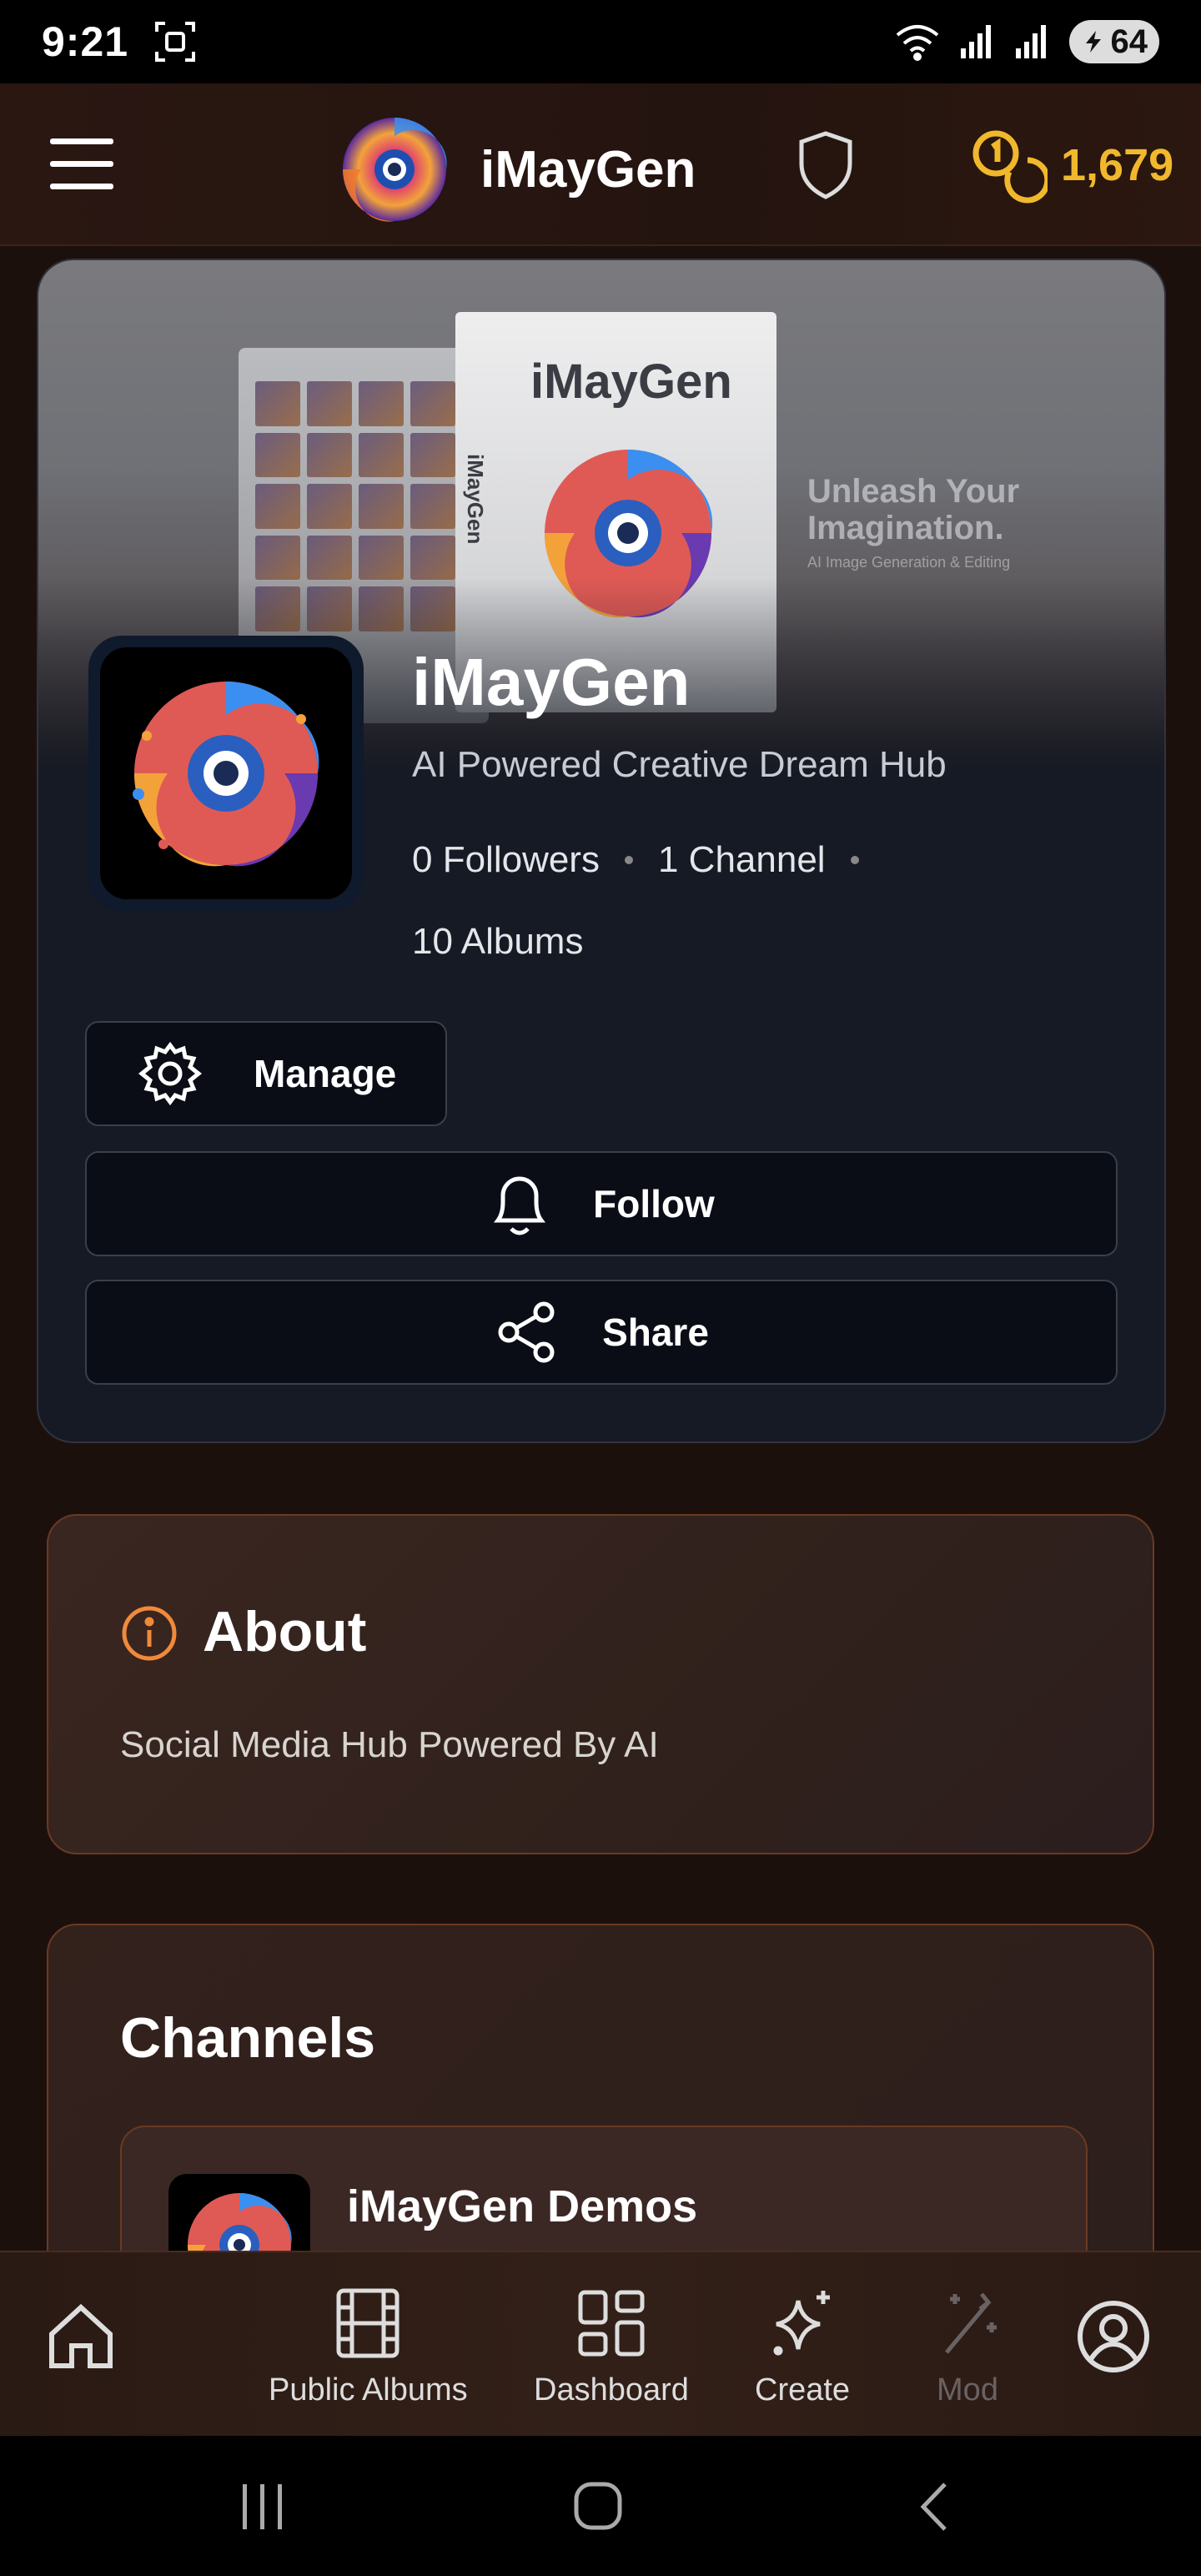 This screenshot has width=1201, height=2576. What do you see at coordinates (601, 41) in the screenshot?
I see `status-bar: 9:21 64` at bounding box center [601, 41].